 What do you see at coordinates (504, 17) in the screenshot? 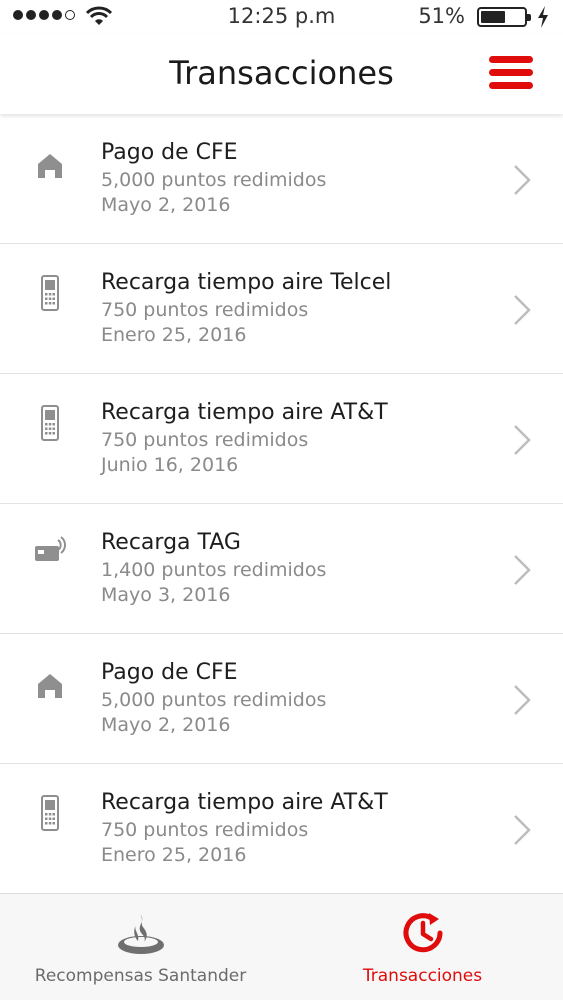
I see `battery-icon` at bounding box center [504, 17].